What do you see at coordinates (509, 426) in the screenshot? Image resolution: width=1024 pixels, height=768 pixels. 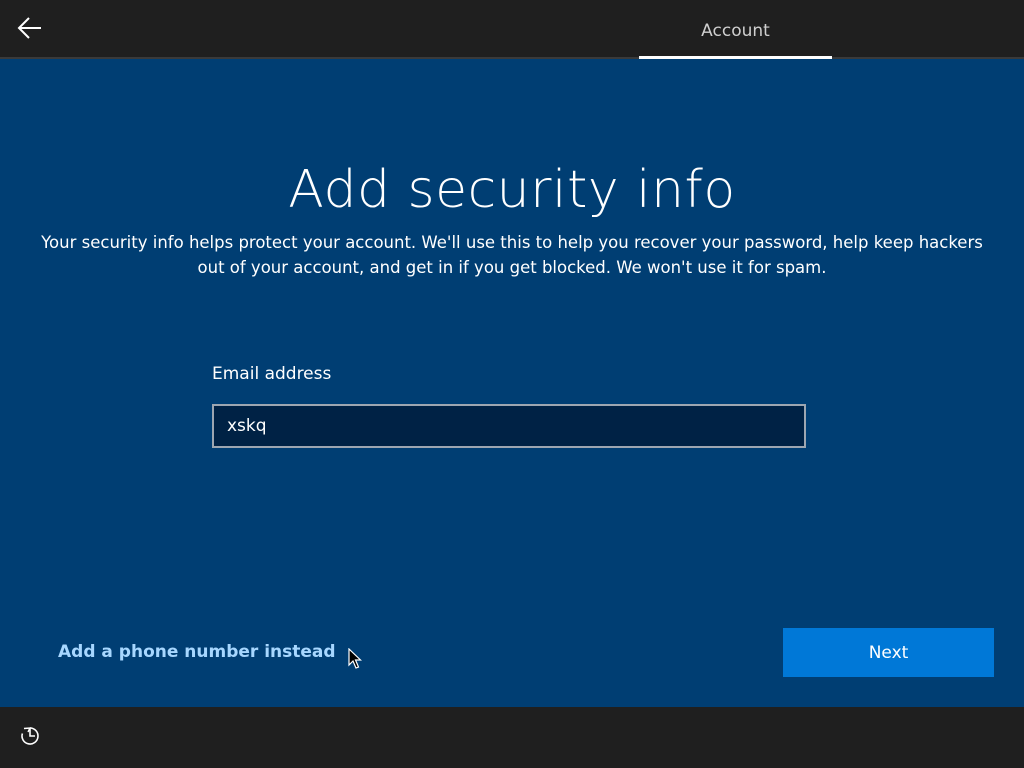 I see `email-field` at bounding box center [509, 426].